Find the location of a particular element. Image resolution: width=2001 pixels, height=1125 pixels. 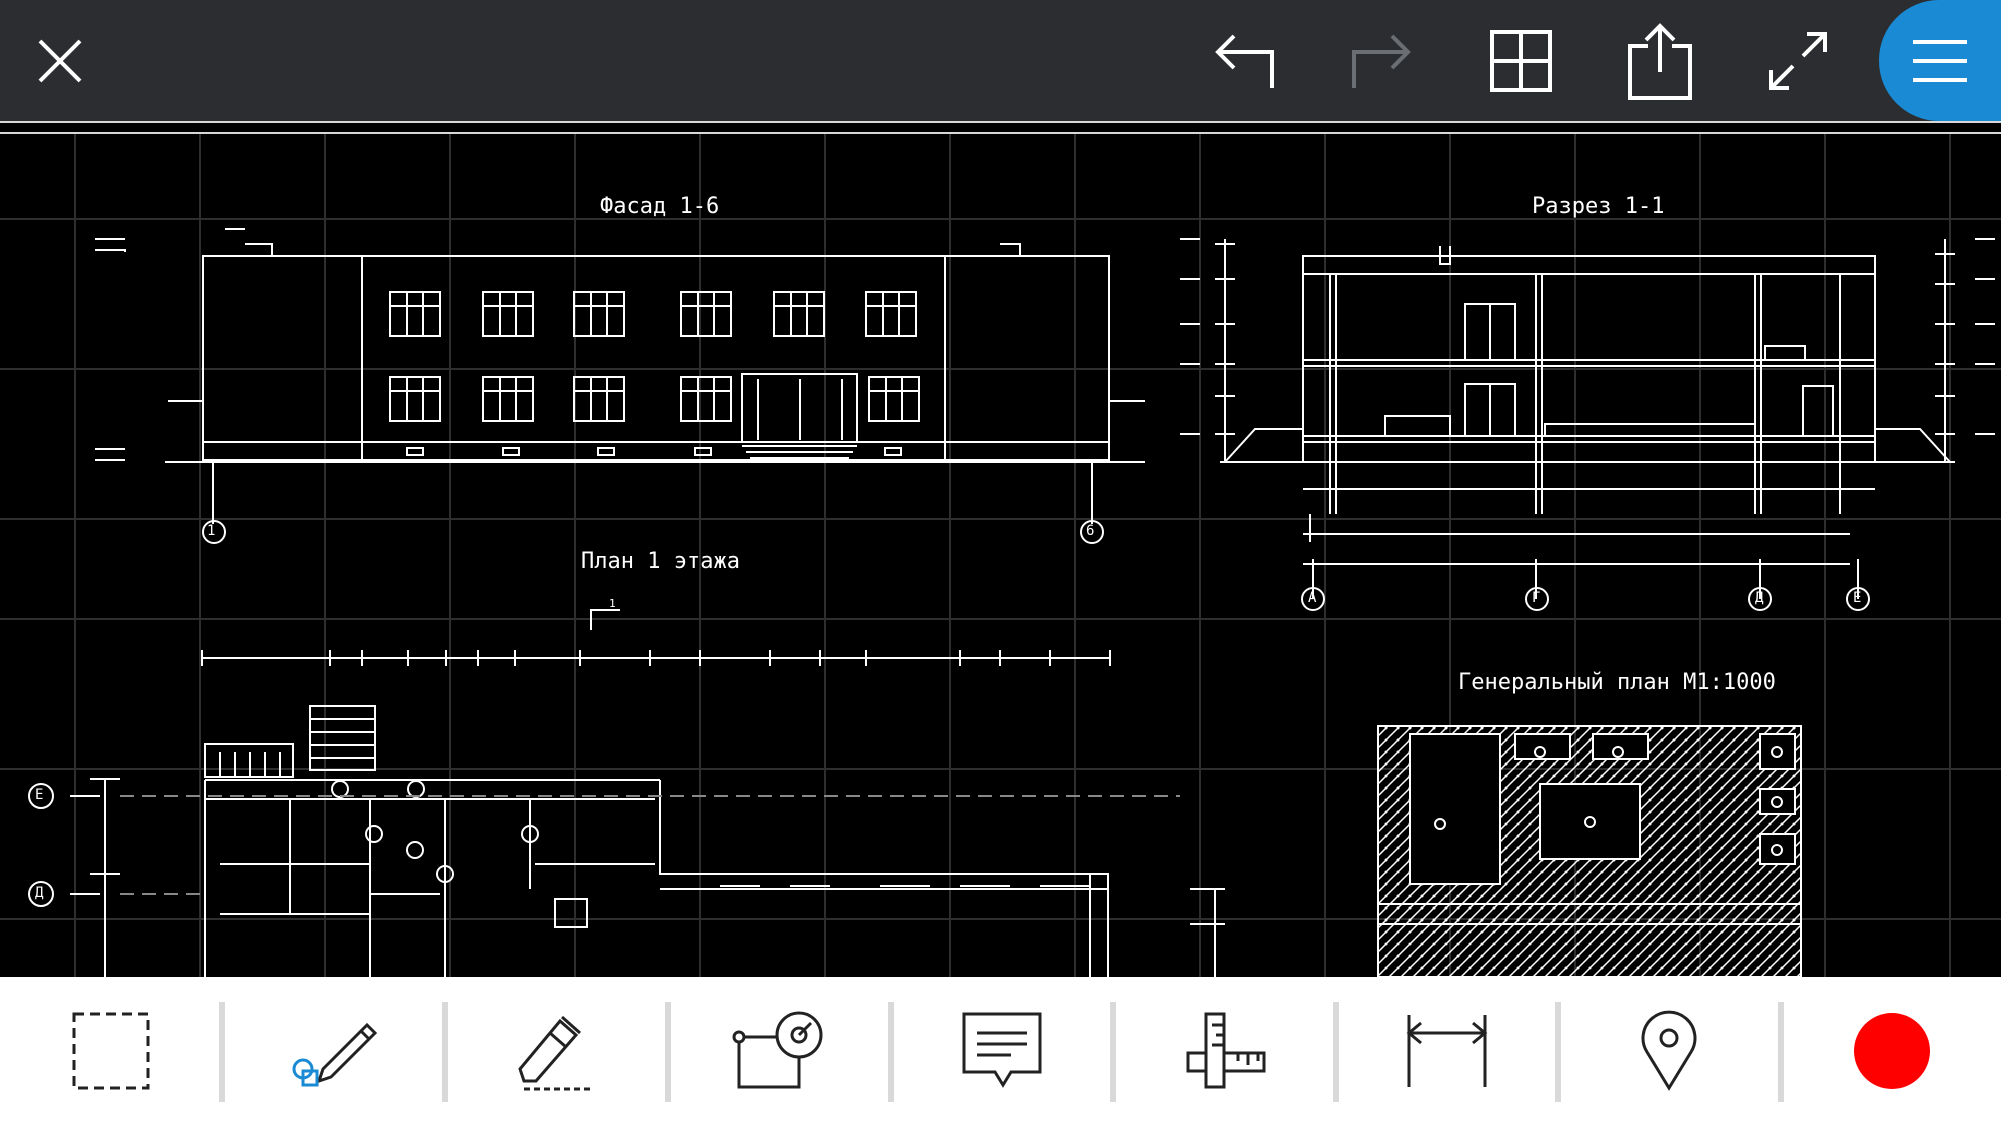

hamburger-menu-icon is located at coordinates (1940, 60).